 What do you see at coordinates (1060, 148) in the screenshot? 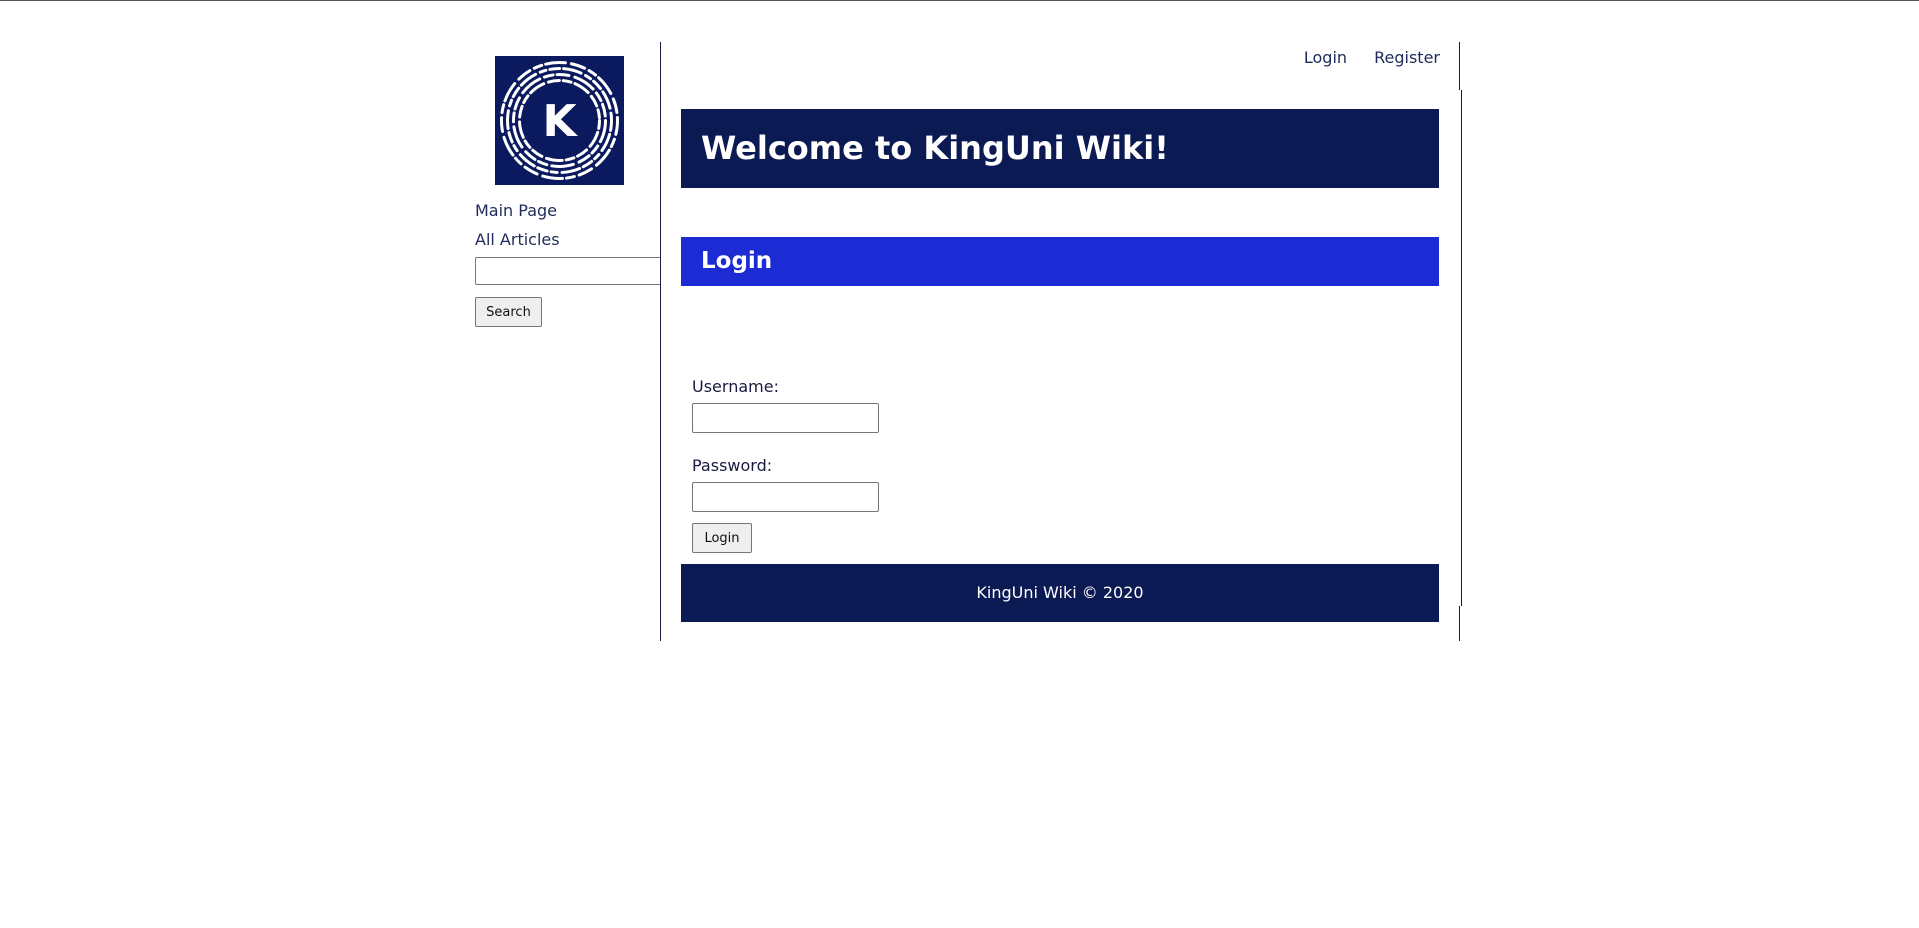
I see `page-title: Welcome to KingUni Wiki!` at bounding box center [1060, 148].